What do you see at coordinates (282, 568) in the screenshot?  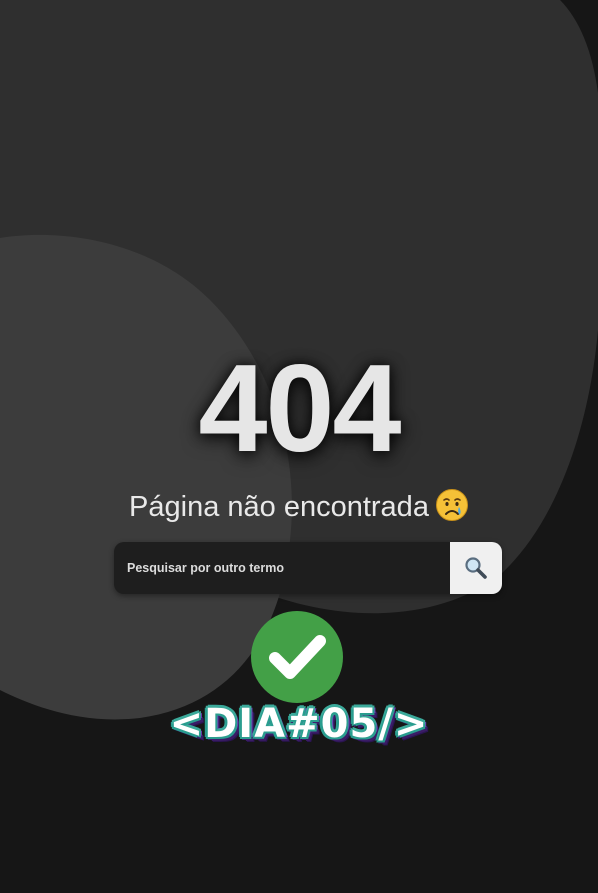 I see `search-input` at bounding box center [282, 568].